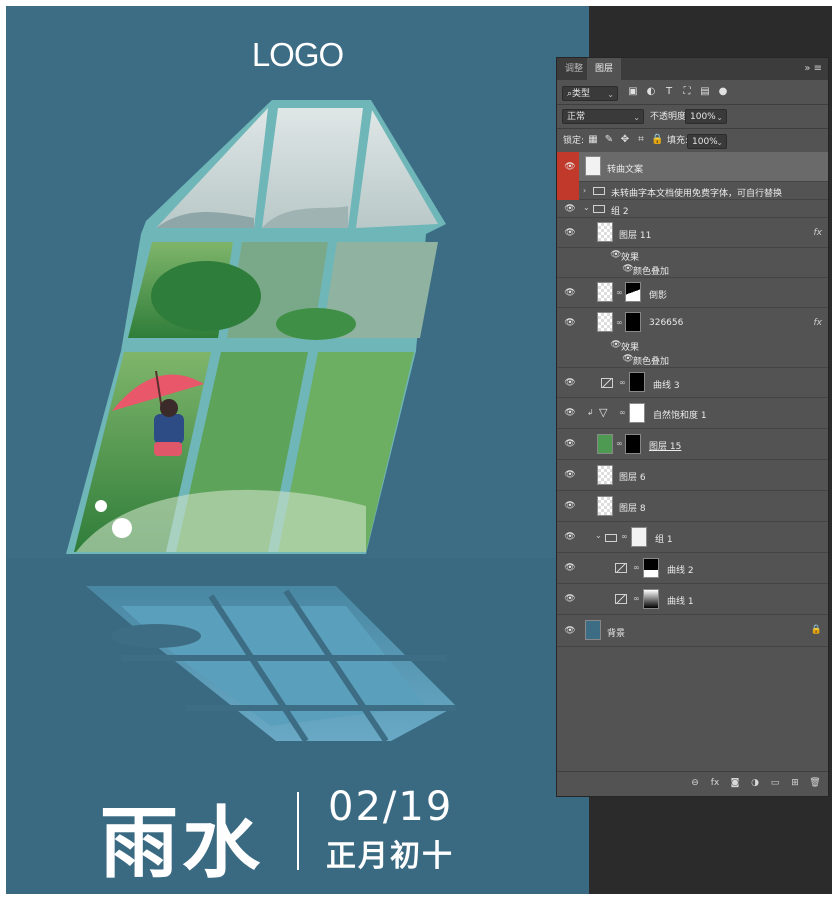 Image resolution: width=835 pixels, height=900 pixels. What do you see at coordinates (692, 293) in the screenshot?
I see `layer-row: 👁 ∞ 倒影` at bounding box center [692, 293].